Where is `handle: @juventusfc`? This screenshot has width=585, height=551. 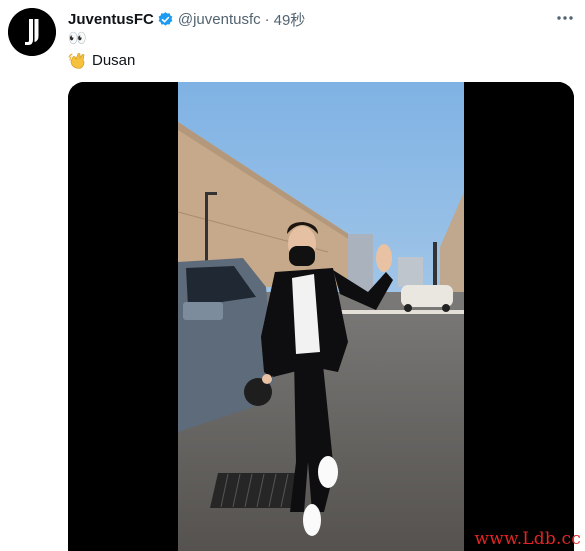 handle: @juventusfc is located at coordinates (219, 19).